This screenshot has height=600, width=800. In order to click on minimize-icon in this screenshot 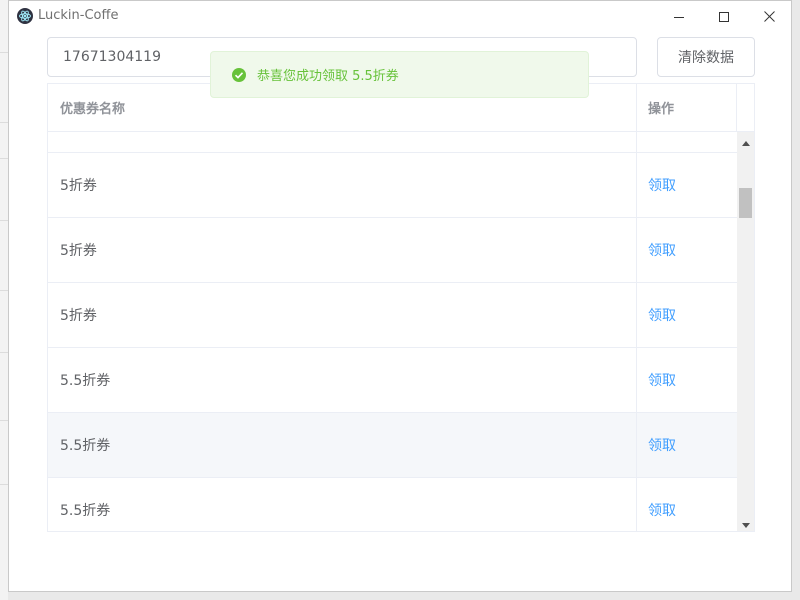, I will do `click(679, 16)`.